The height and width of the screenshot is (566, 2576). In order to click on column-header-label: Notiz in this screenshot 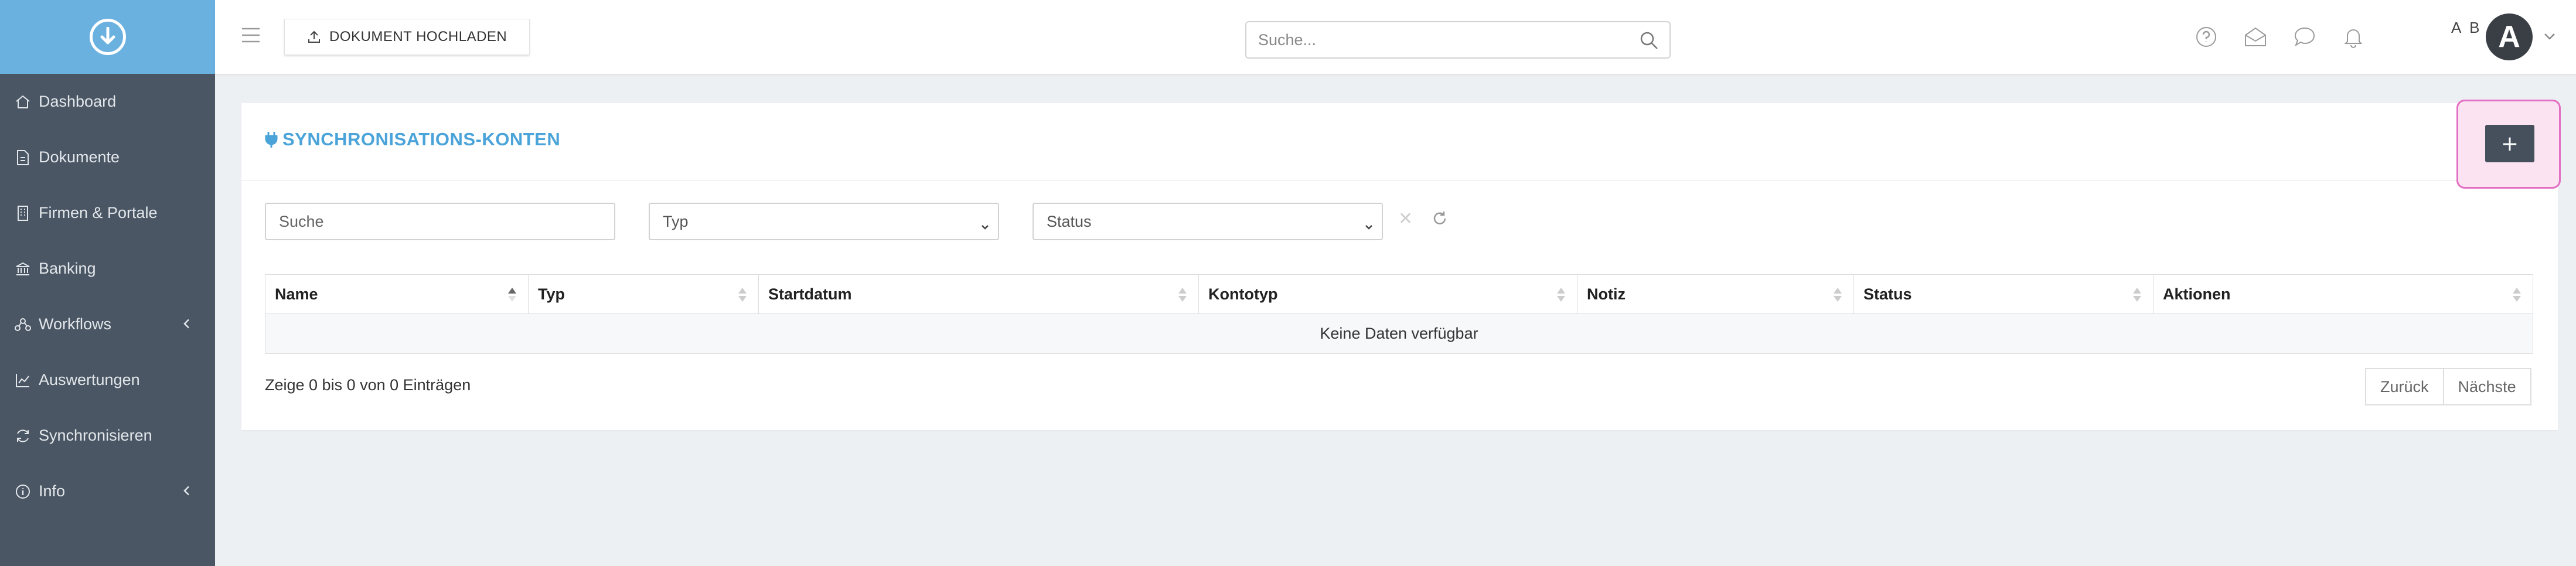, I will do `click(1606, 294)`.